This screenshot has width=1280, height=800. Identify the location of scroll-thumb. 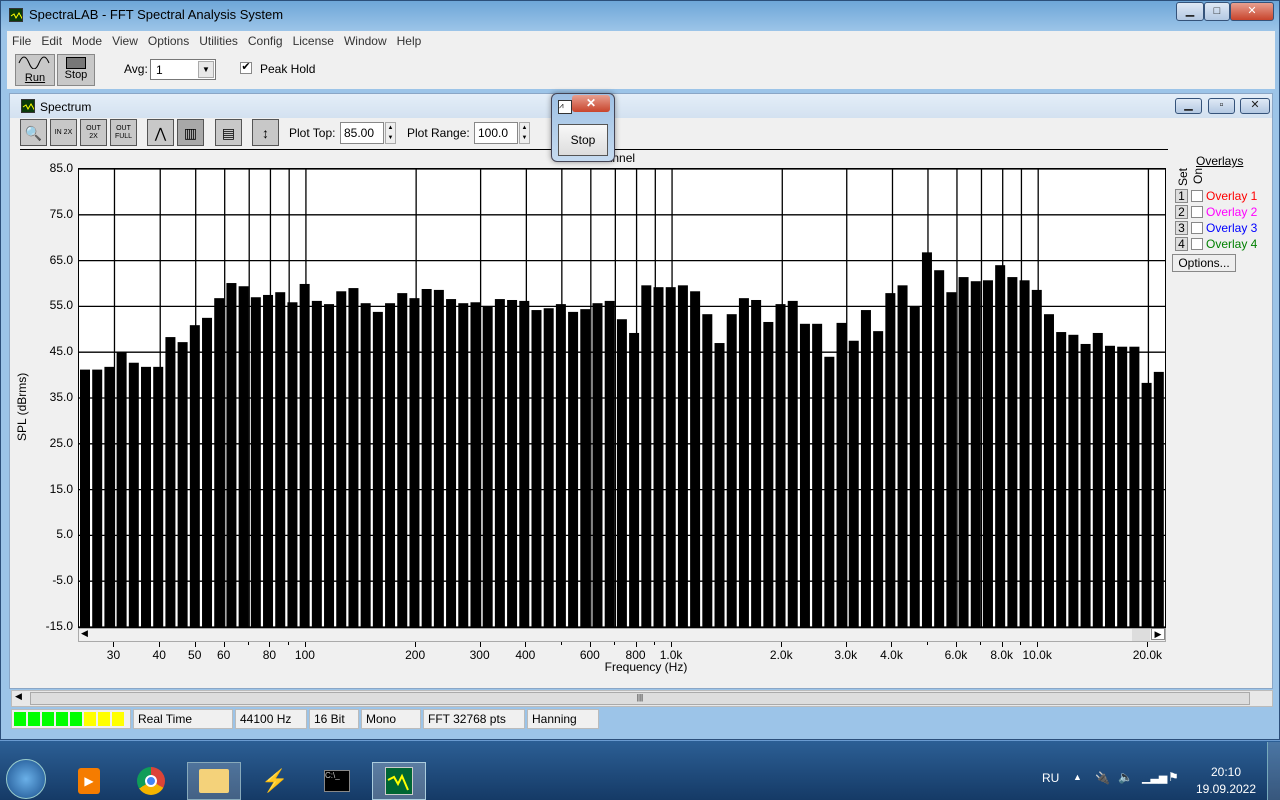
(1141, 635).